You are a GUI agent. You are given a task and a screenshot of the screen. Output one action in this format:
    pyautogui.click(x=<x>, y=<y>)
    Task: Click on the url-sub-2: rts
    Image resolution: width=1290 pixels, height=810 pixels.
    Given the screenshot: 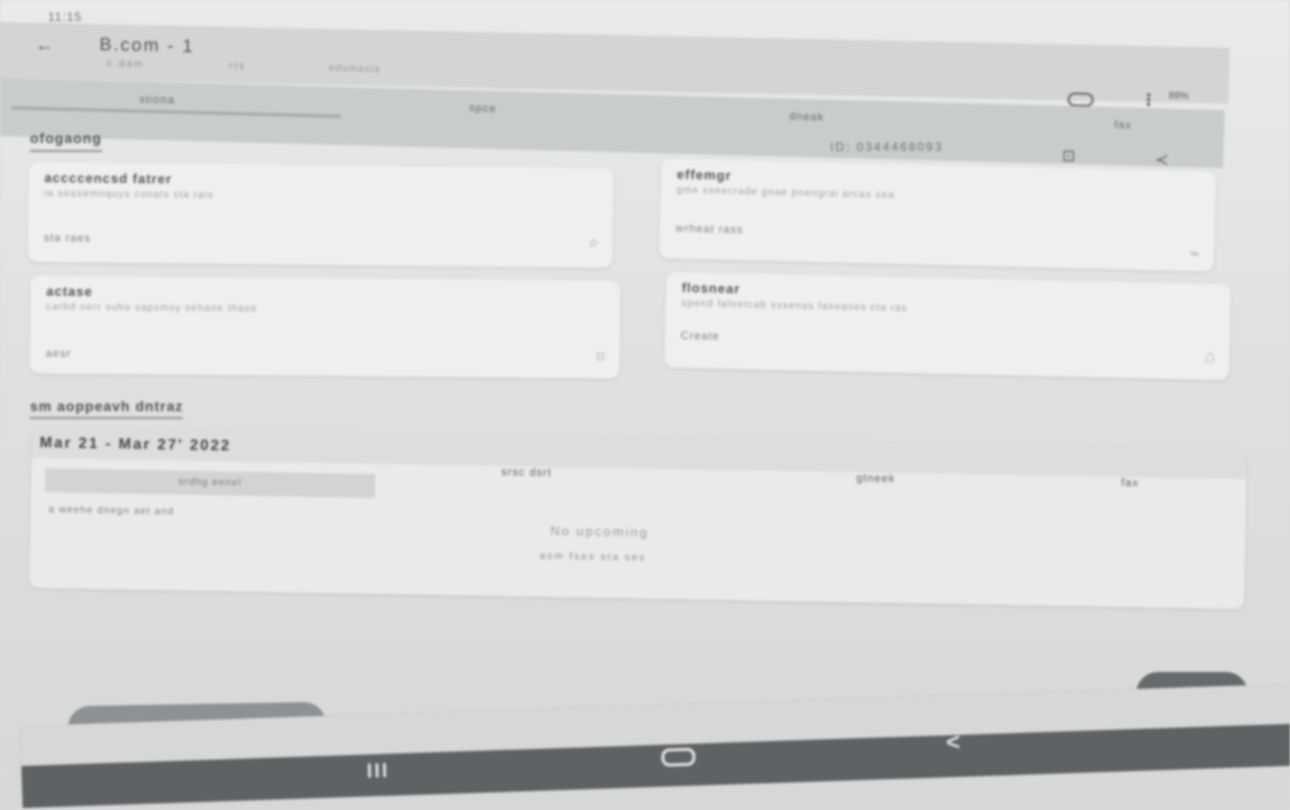 What is the action you would take?
    pyautogui.click(x=238, y=66)
    